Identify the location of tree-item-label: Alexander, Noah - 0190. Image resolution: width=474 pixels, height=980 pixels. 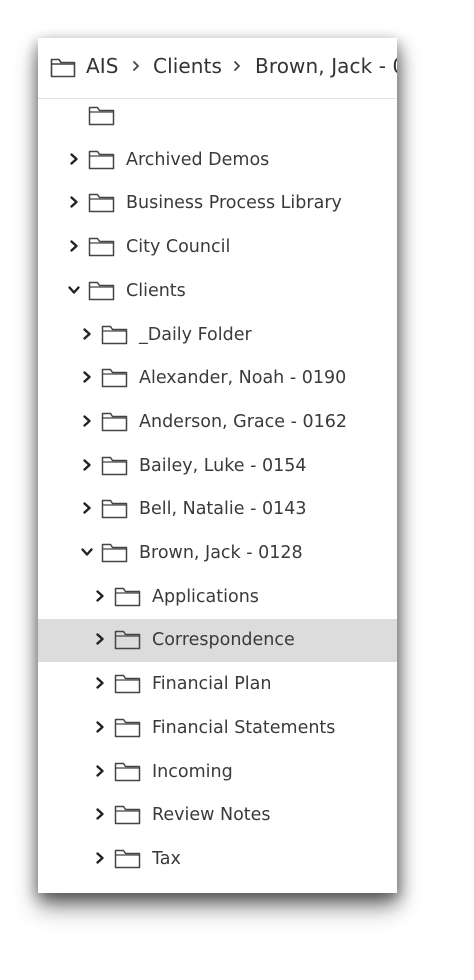
(243, 378).